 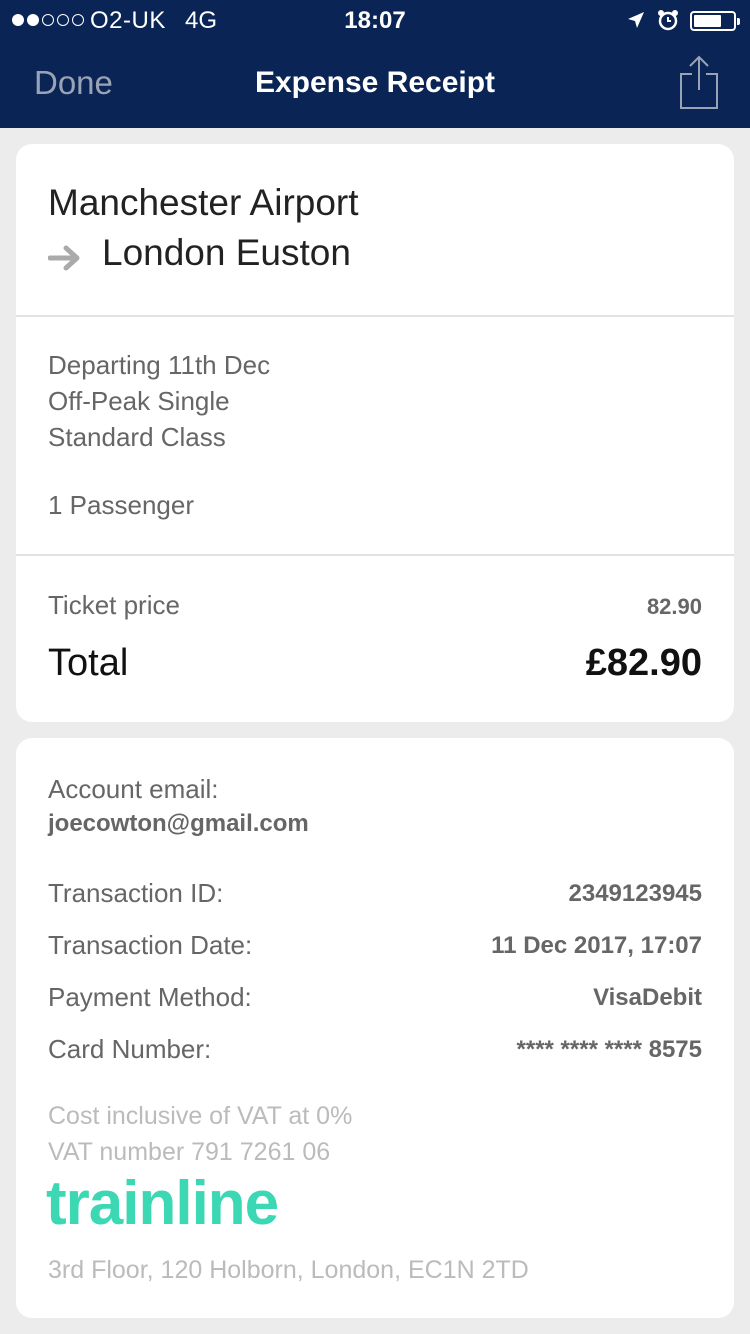 I want to click on total-value: £82.90, so click(x=643, y=663).